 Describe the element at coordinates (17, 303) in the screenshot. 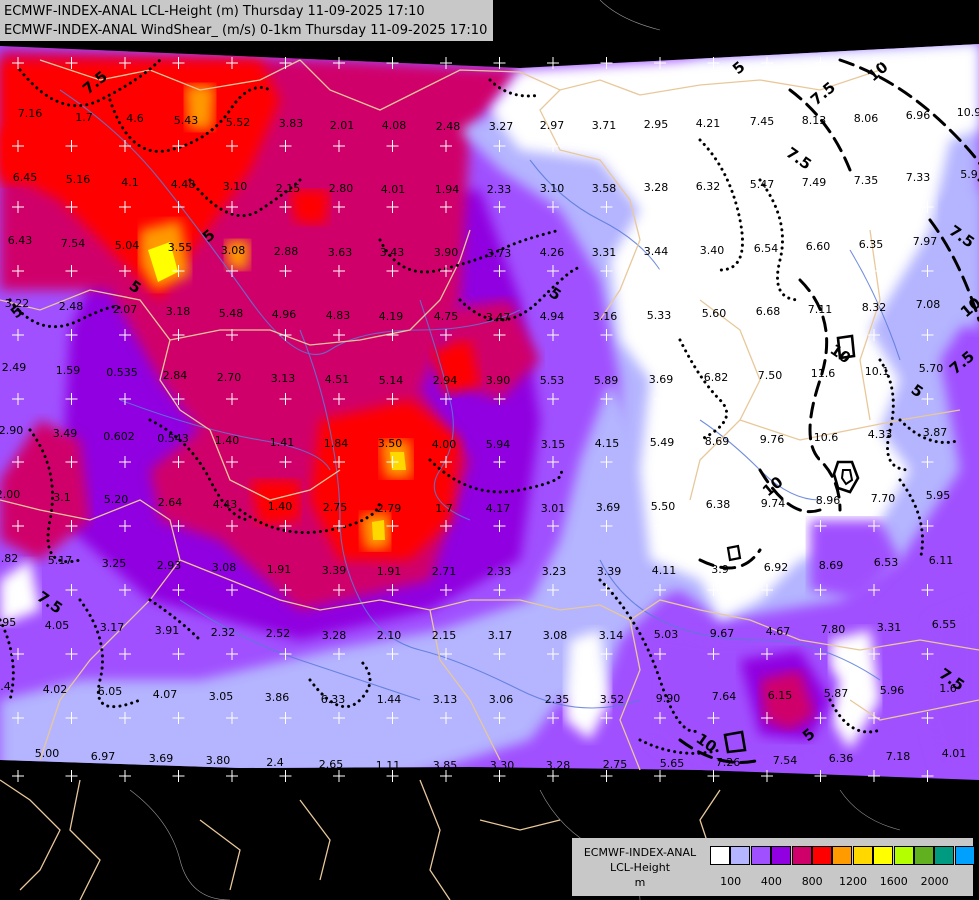

I see `station-value: 3.22` at that location.